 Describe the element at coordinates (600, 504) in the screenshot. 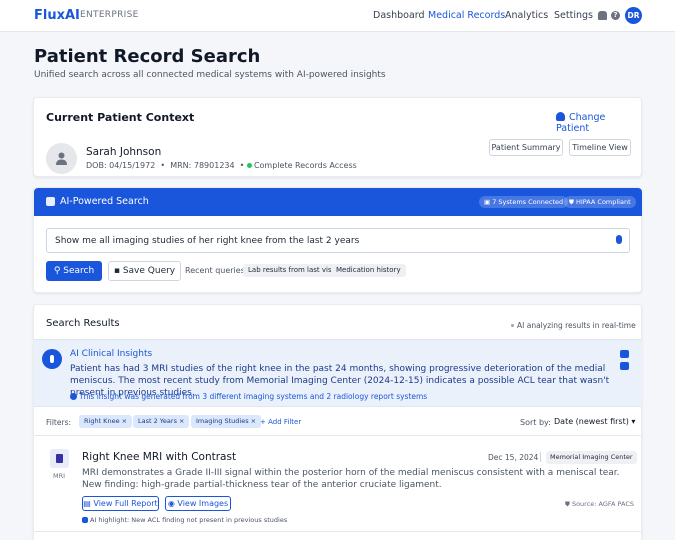

I see `result-source: ⛊ Source: AGFA PACS` at that location.